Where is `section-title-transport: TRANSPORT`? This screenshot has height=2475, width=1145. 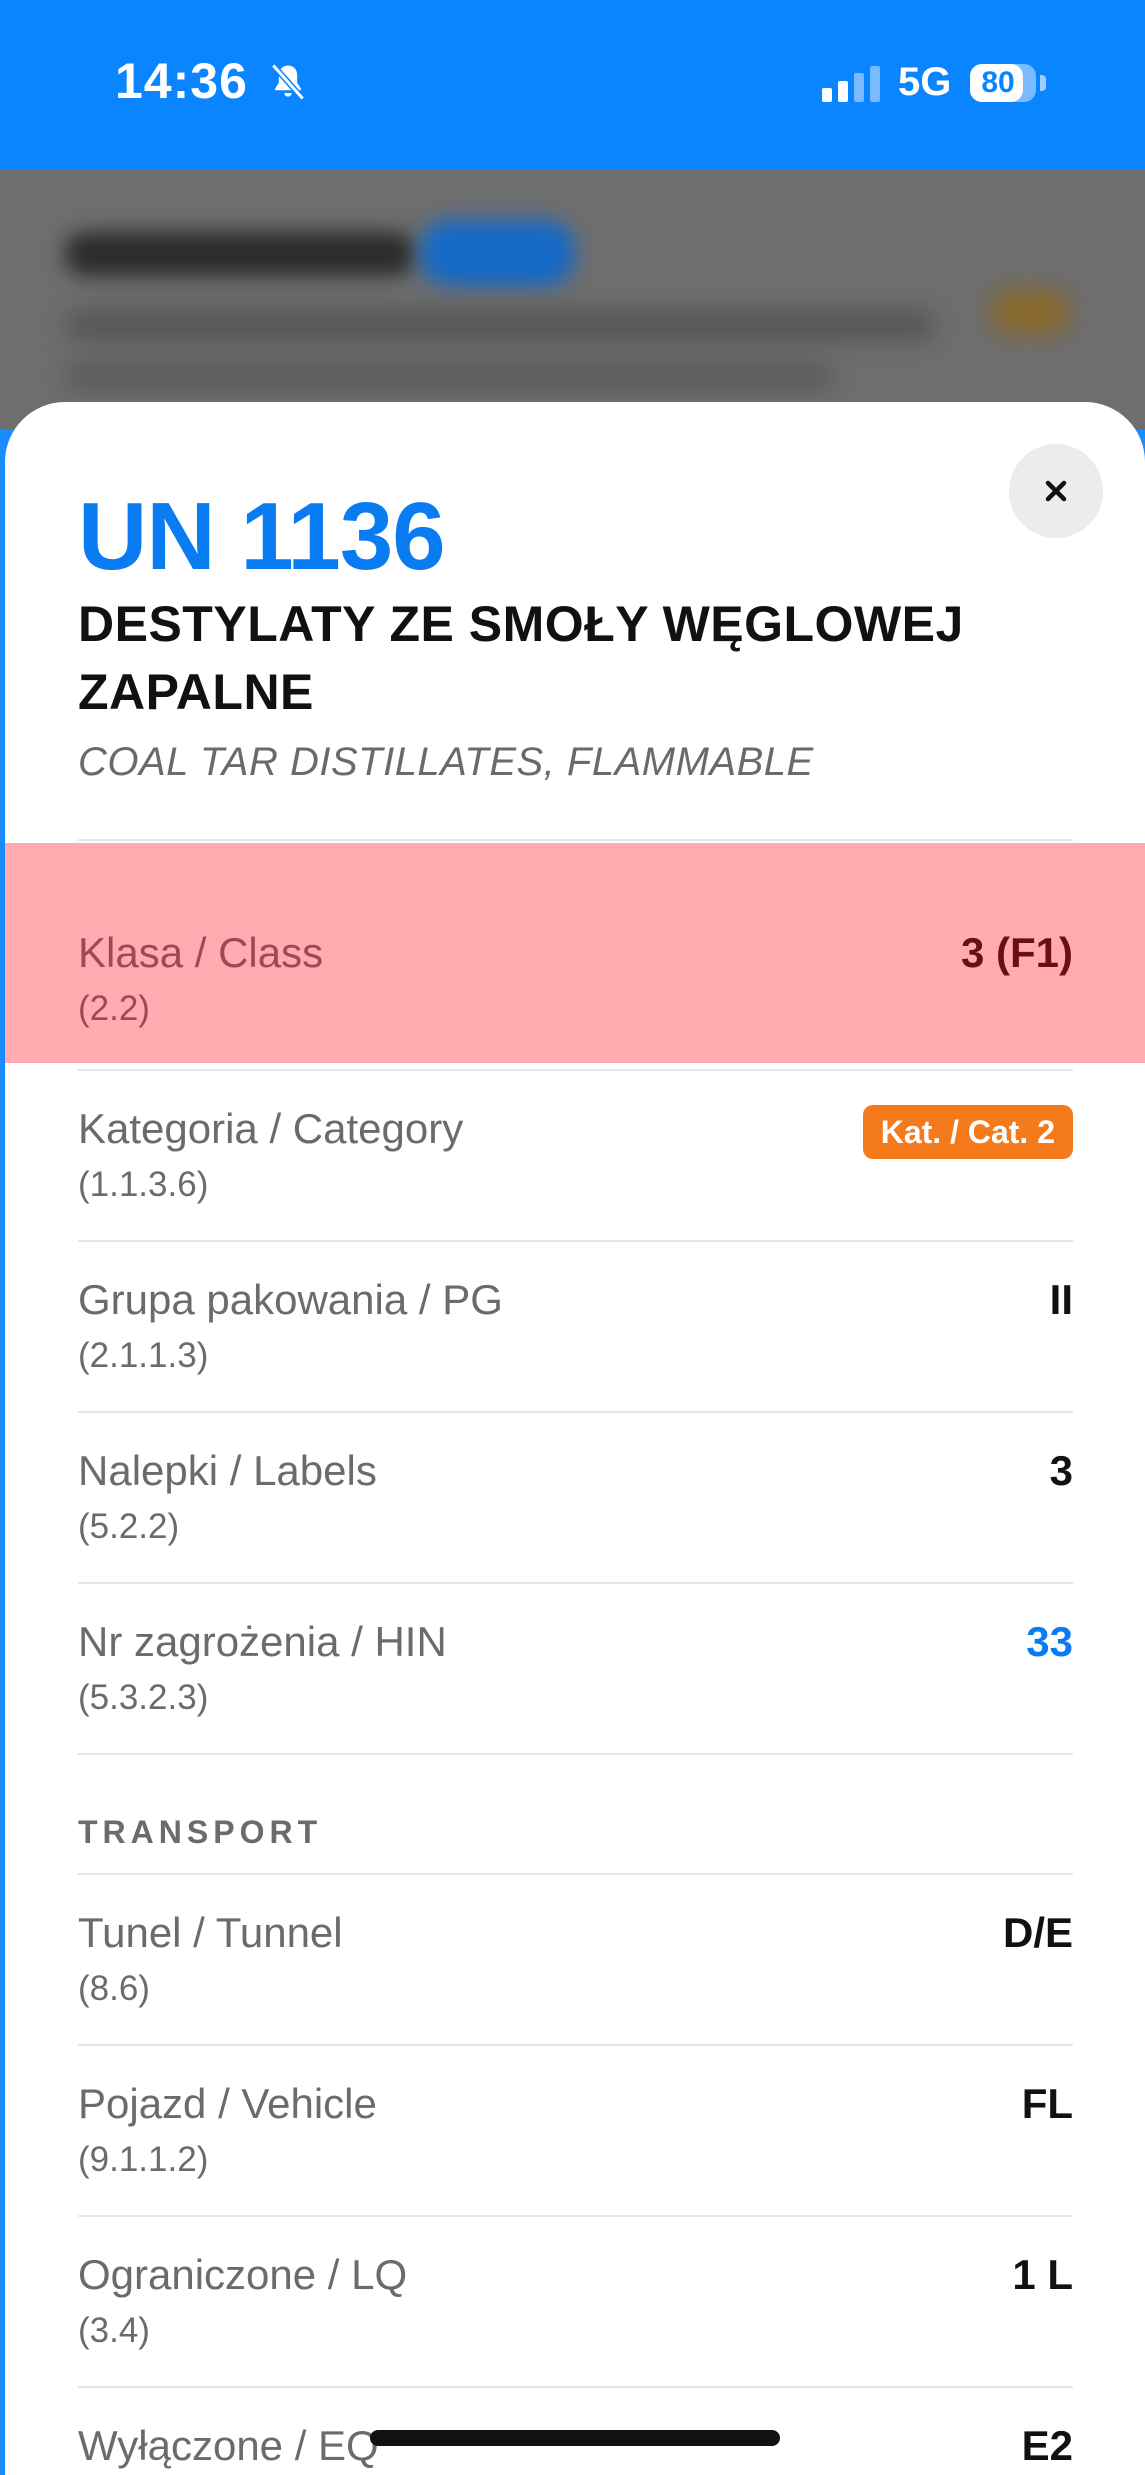
section-title-transport: TRANSPORT is located at coordinates (200, 1832).